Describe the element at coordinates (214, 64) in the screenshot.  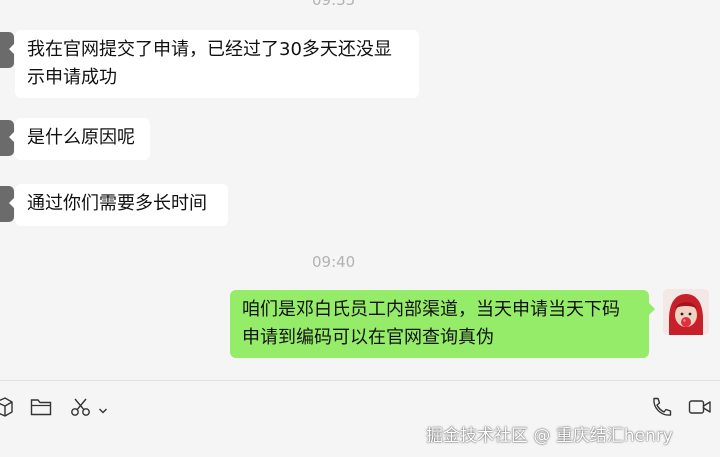
I see `message-bubble-incoming: 我在官网提交了申请，已经过了30多天还没显 示申请成功` at that location.